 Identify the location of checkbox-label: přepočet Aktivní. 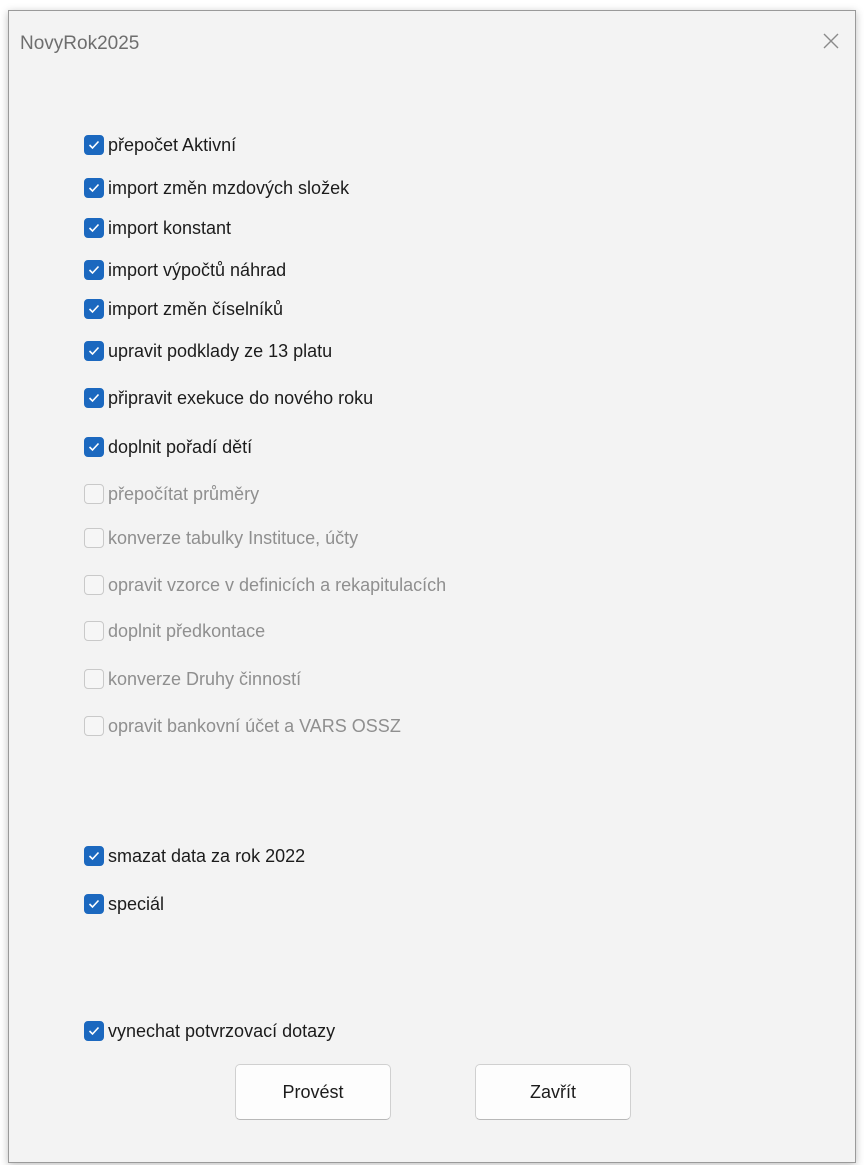
(172, 144).